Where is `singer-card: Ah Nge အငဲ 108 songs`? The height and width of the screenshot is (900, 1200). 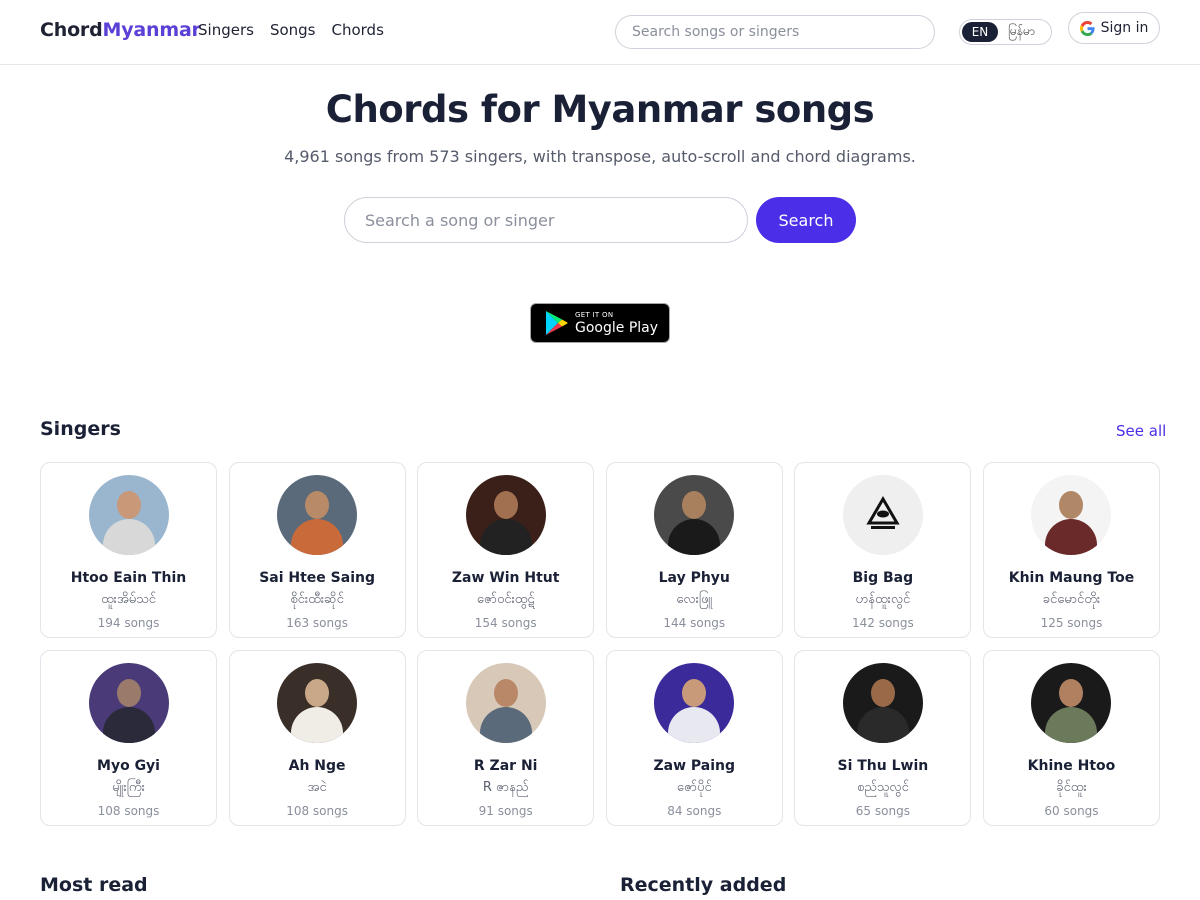
singer-card: Ah Nge အငဲ 108 songs is located at coordinates (317, 738).